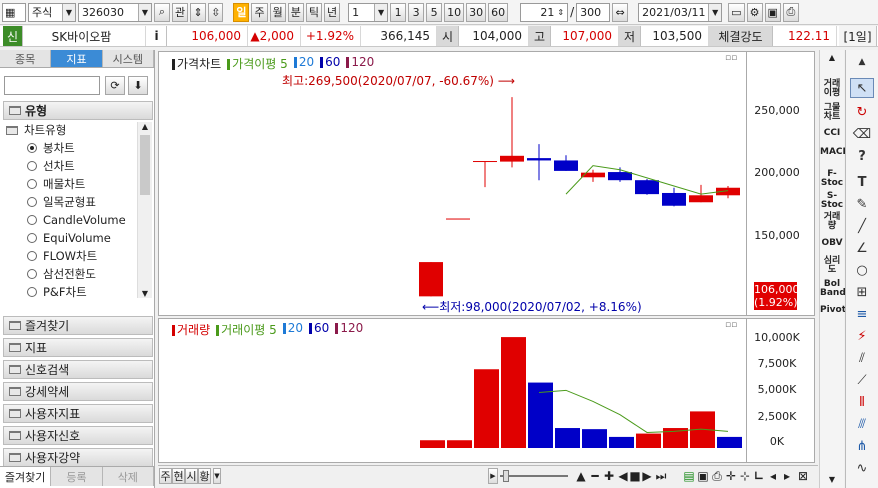 The height and width of the screenshot is (488, 878). I want to click on quick-30: 30, so click(476, 12).